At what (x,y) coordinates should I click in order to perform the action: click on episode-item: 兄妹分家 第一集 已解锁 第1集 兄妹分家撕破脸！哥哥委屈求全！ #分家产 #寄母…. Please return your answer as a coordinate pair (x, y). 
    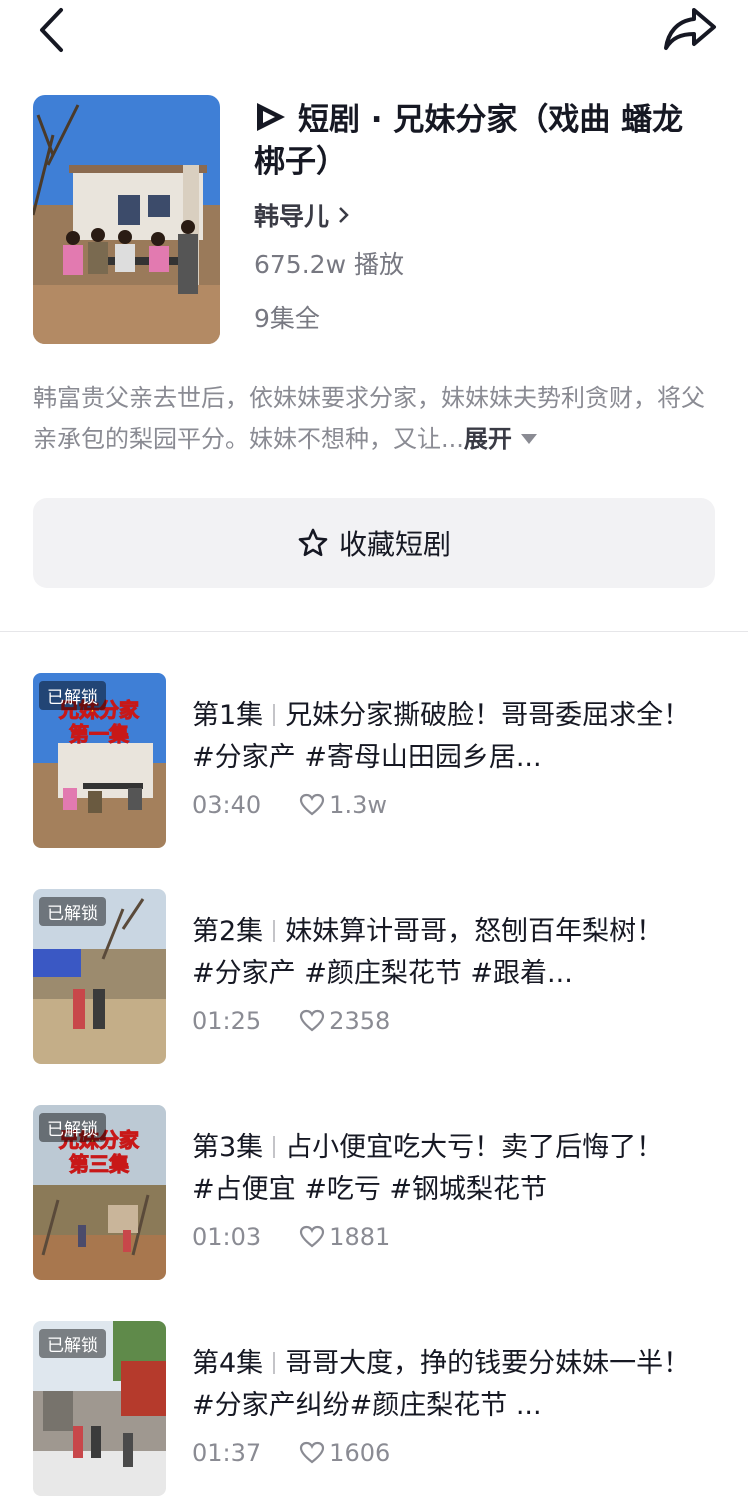
    Looking at the image, I should click on (378, 761).